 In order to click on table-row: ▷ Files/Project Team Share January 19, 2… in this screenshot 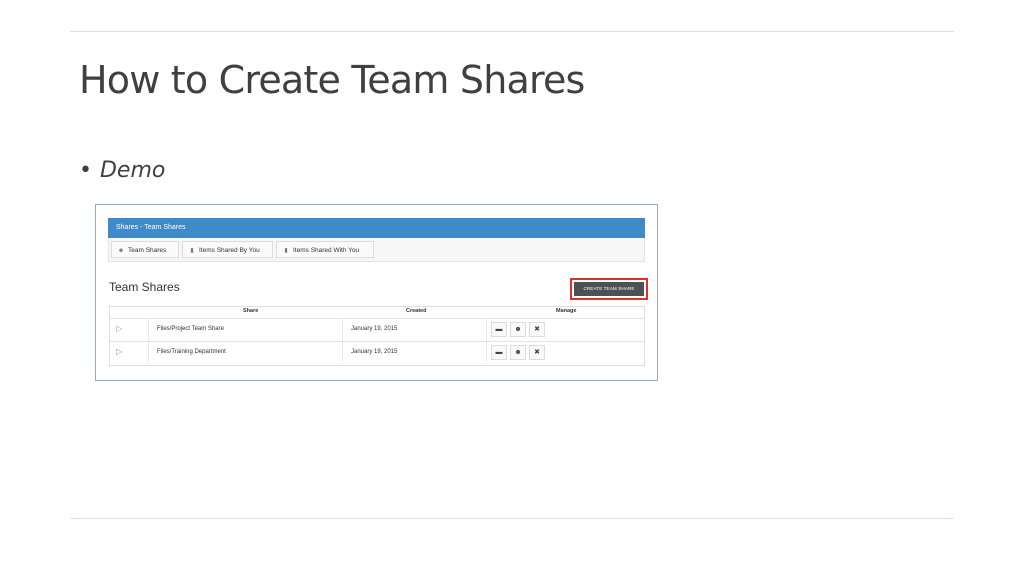, I will do `click(377, 329)`.